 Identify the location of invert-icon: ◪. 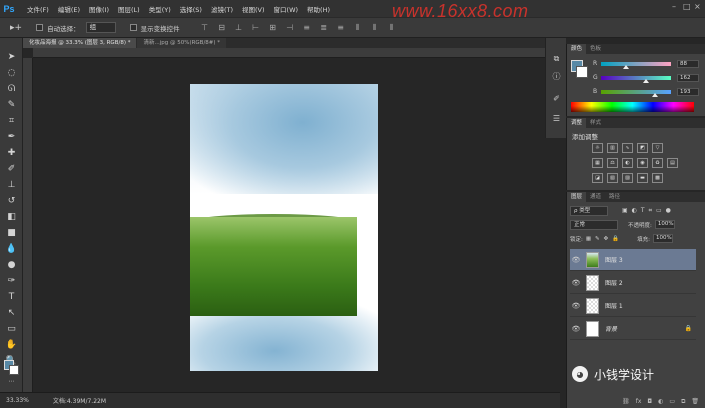
(597, 178).